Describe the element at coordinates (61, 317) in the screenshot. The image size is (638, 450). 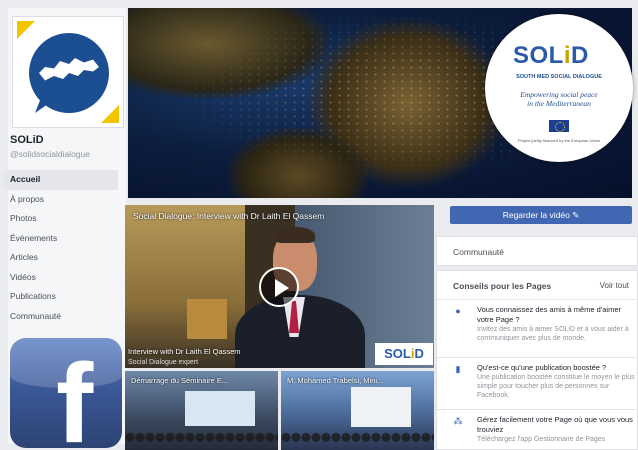
I see `nav-item-communaute: Communauté` at that location.